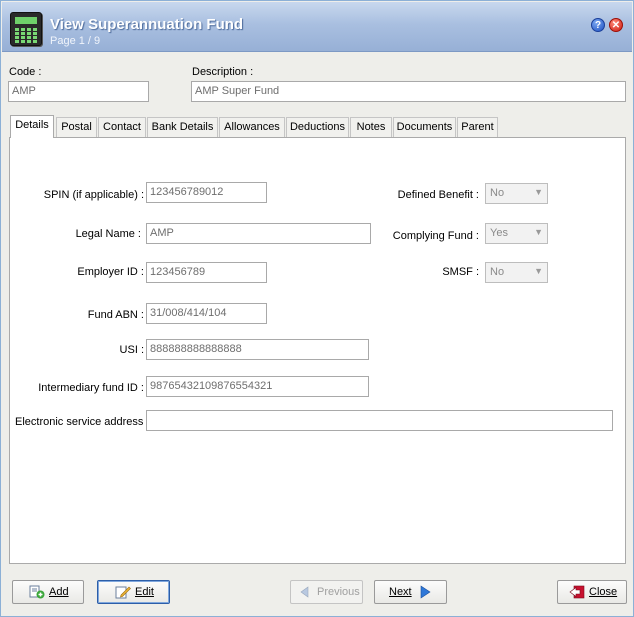  I want to click on arrow-left-icon, so click(304, 592).